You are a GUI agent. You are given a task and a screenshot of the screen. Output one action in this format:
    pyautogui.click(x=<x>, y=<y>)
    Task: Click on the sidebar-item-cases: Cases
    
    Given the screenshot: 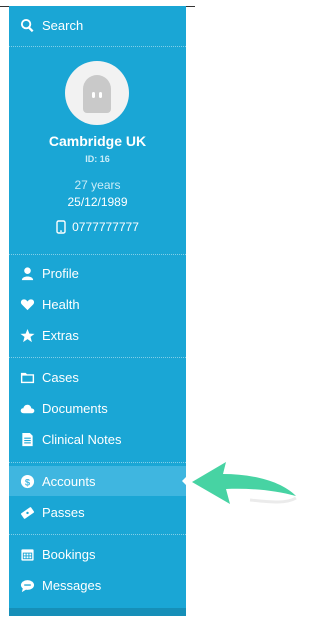 What is the action you would take?
    pyautogui.click(x=97, y=377)
    